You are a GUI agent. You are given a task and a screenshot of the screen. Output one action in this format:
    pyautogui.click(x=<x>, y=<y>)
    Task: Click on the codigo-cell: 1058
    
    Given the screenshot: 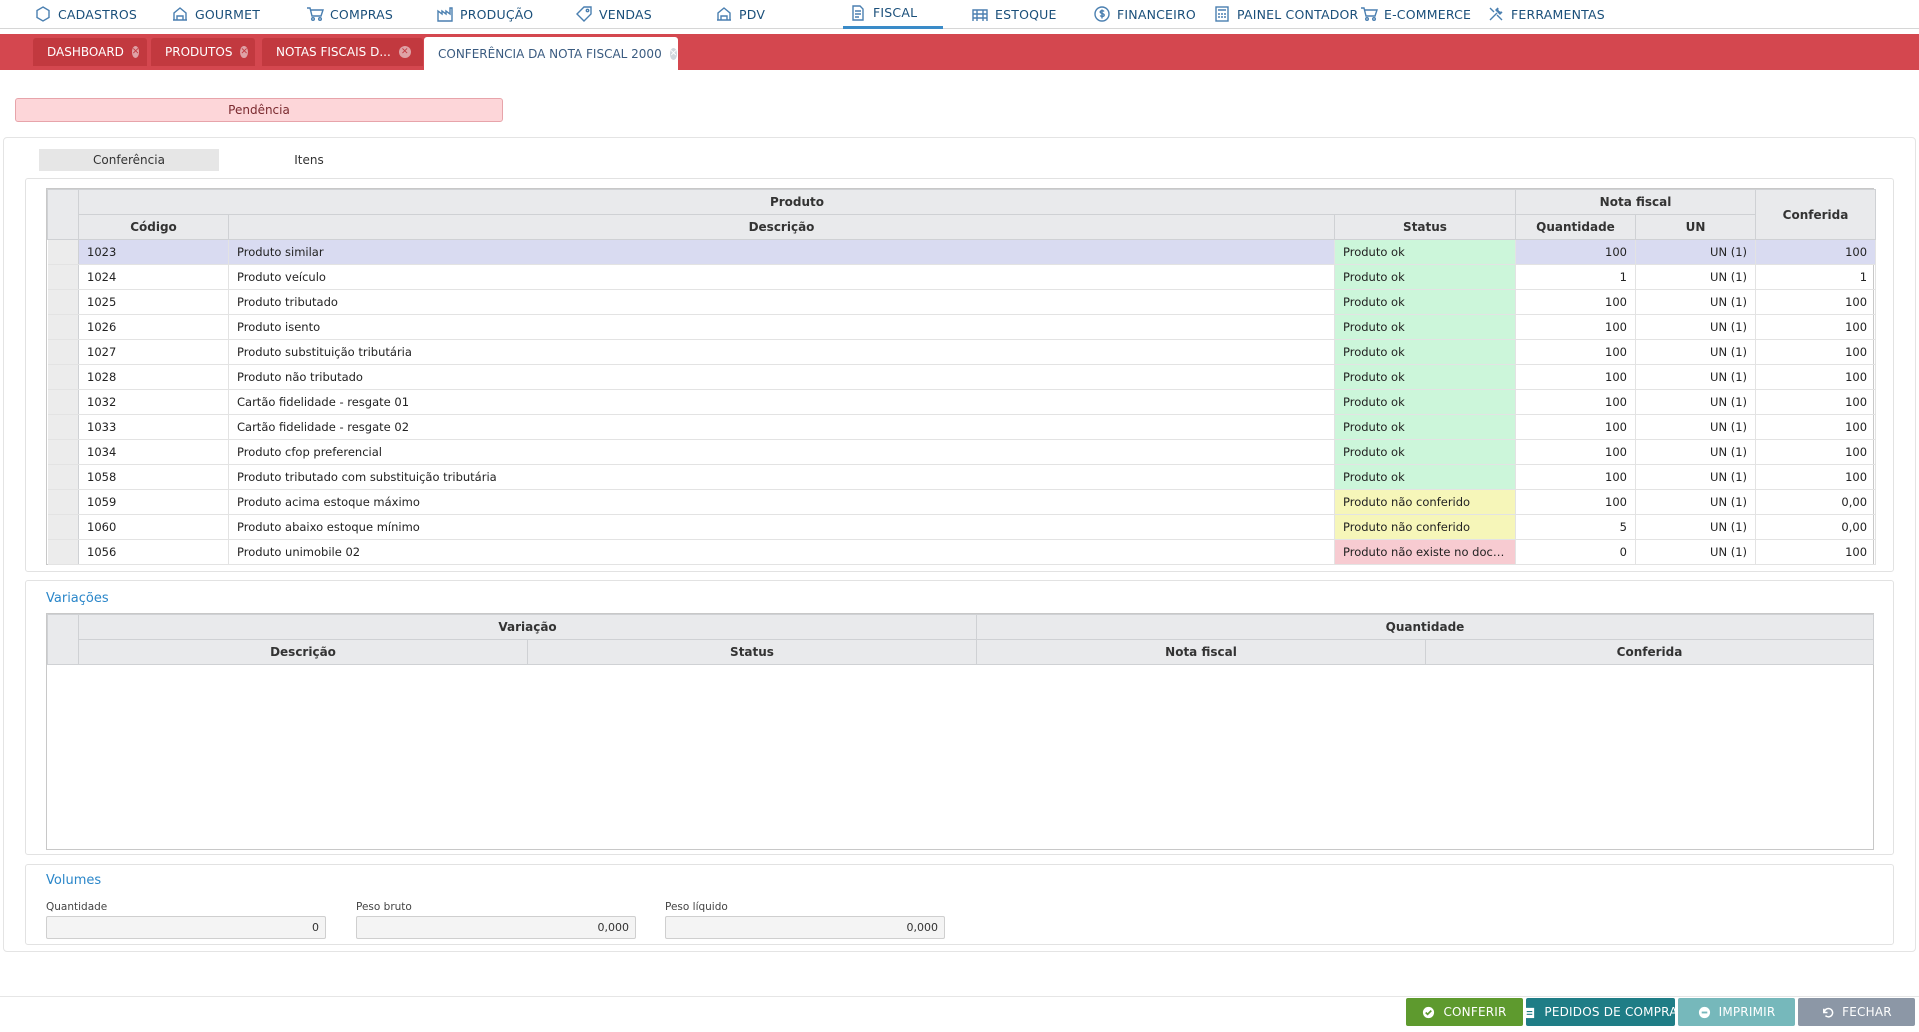 What is the action you would take?
    pyautogui.click(x=153, y=477)
    